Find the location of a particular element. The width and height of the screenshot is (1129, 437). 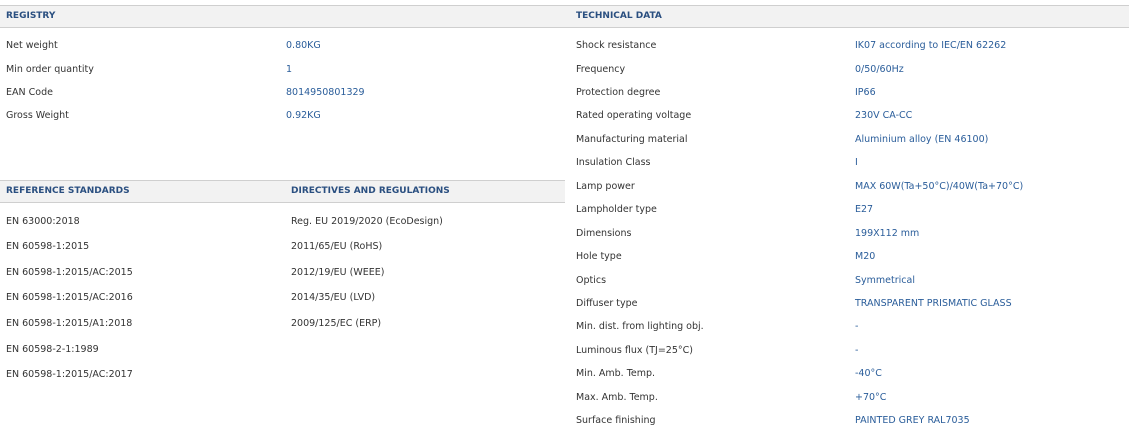

registry-label: EAN Code is located at coordinates (29, 92).